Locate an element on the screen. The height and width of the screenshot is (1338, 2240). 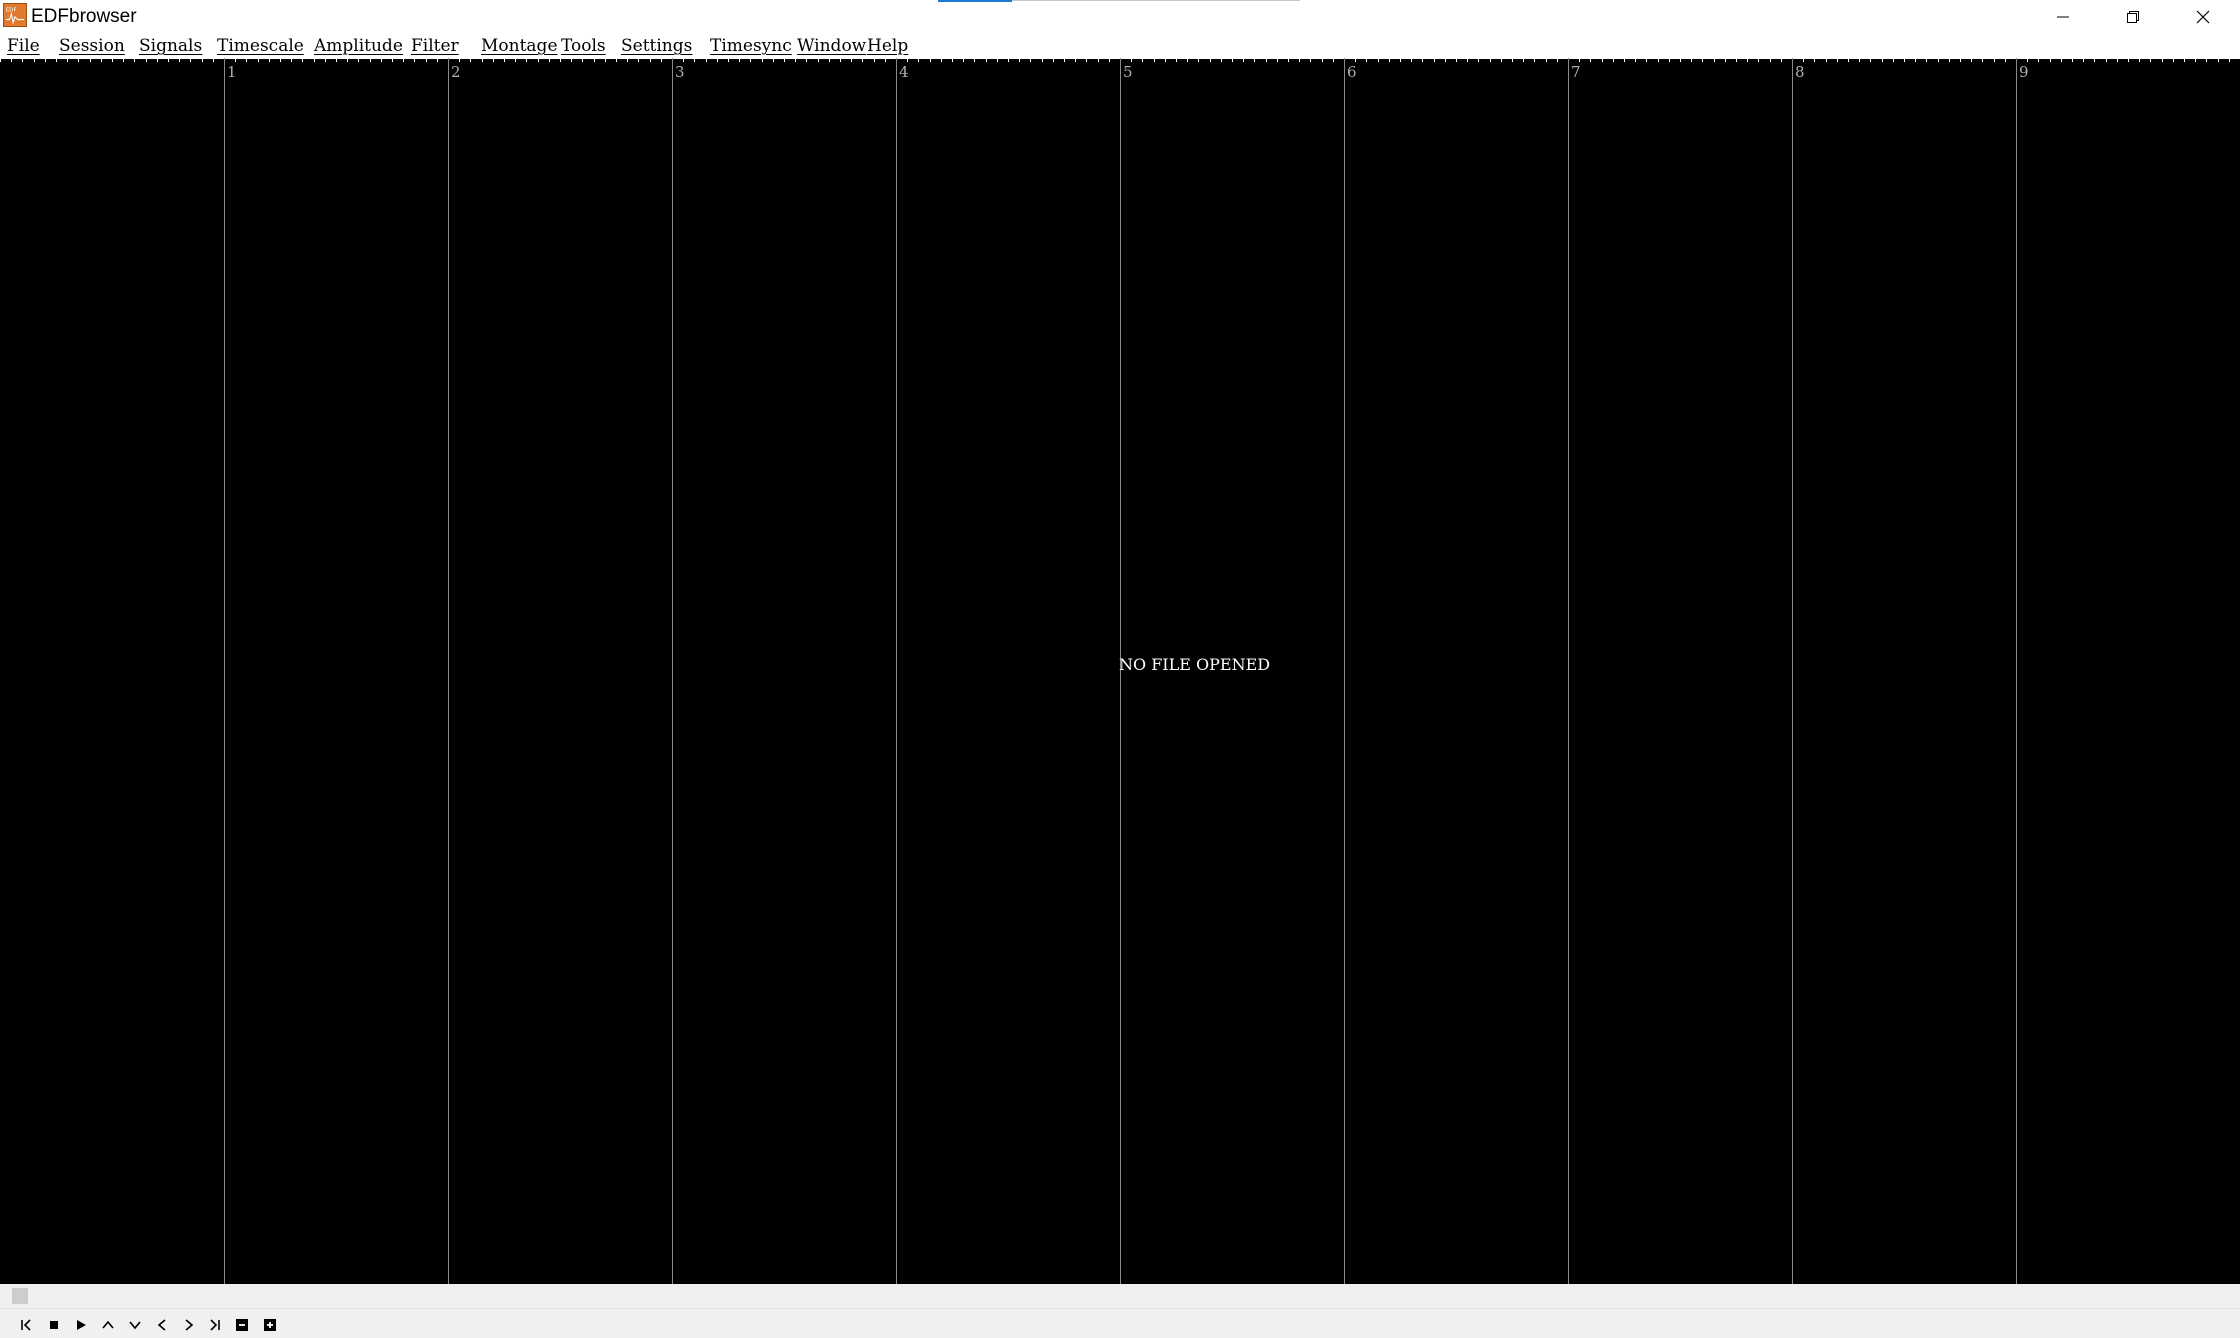
title-bar: EDF EDFbrowser is located at coordinates (1120, 20).